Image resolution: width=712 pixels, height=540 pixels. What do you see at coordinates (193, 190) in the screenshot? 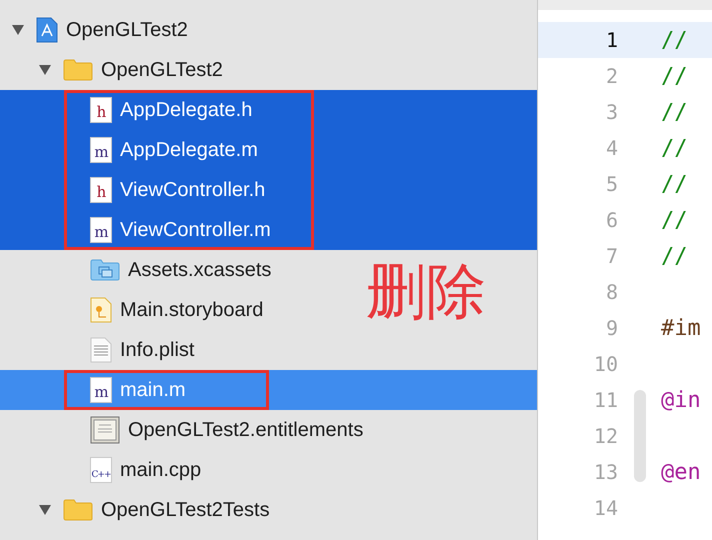
I see `file-name: ViewController.h` at bounding box center [193, 190].